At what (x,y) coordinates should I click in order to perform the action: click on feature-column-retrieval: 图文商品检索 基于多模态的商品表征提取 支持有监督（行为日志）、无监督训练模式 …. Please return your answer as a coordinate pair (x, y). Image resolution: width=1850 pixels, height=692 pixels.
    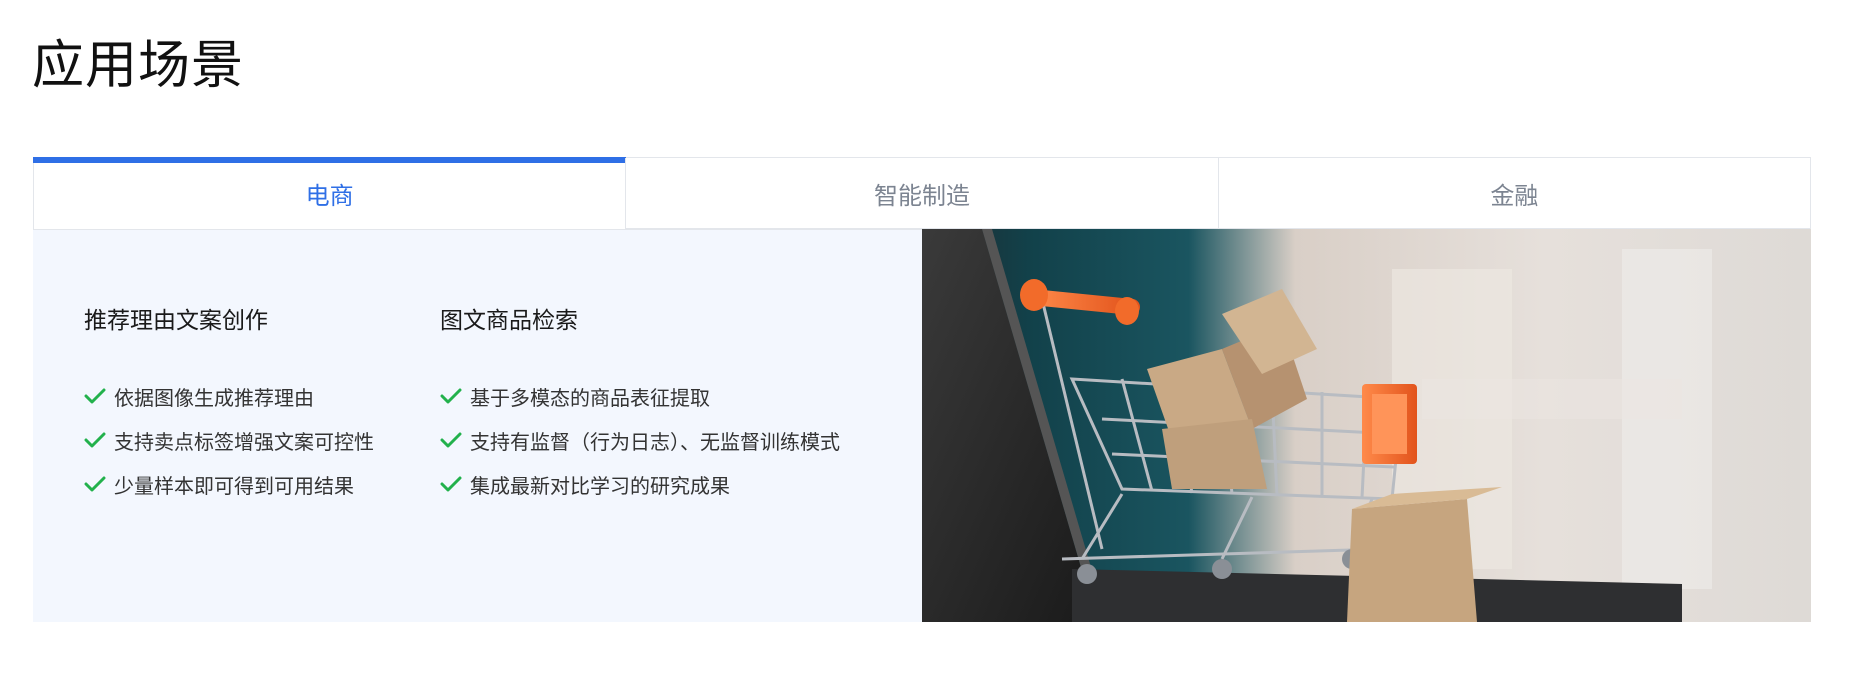
    Looking at the image, I should click on (640, 406).